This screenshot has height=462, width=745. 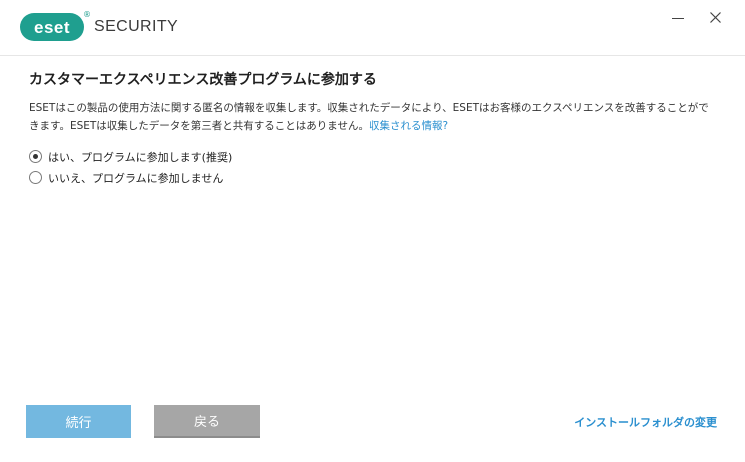 What do you see at coordinates (136, 178) in the screenshot?
I see `radio-label-no: いいえ、プログラムに参加しません` at bounding box center [136, 178].